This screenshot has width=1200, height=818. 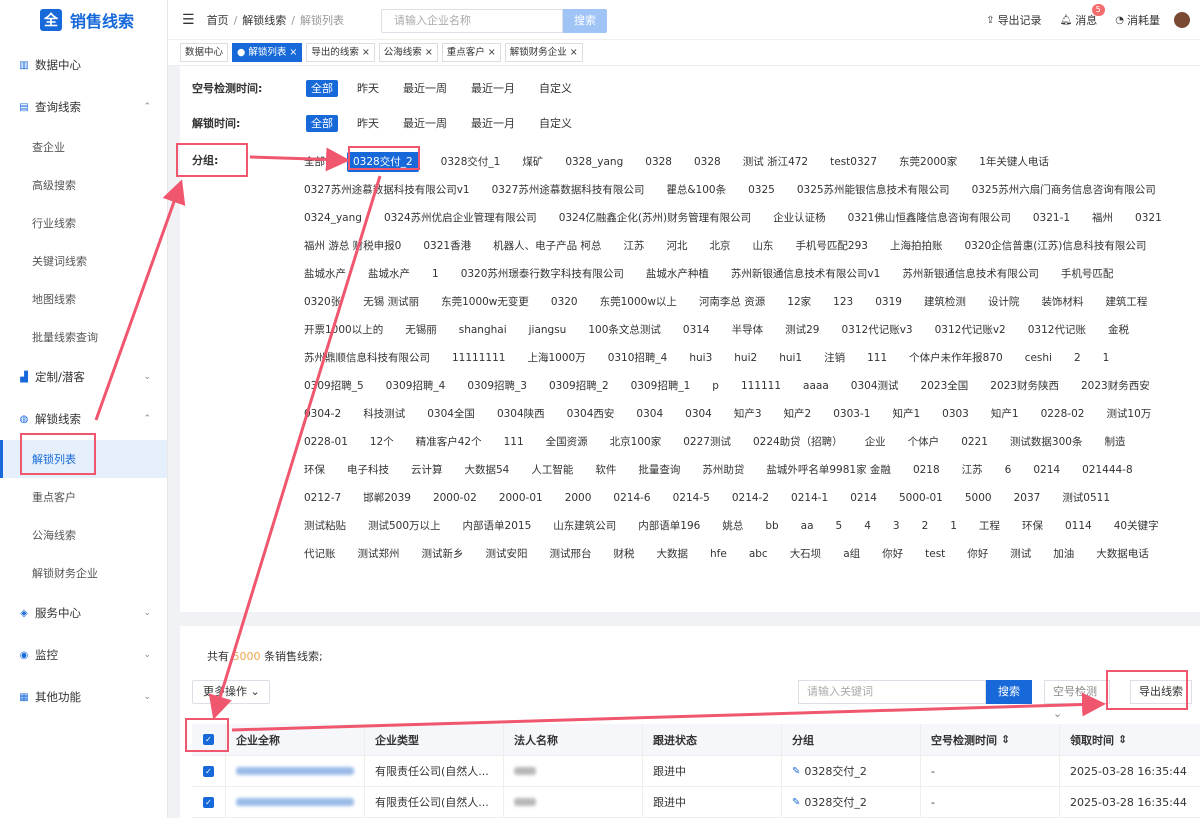 I want to click on group-tag: 东莞1000w无变更, so click(x=485, y=302).